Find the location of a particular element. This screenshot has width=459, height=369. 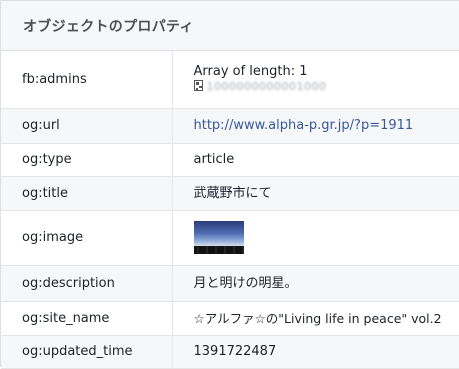

url-link: http://www.alpha-p.gr.jp/?p=1911 is located at coordinates (304, 125).